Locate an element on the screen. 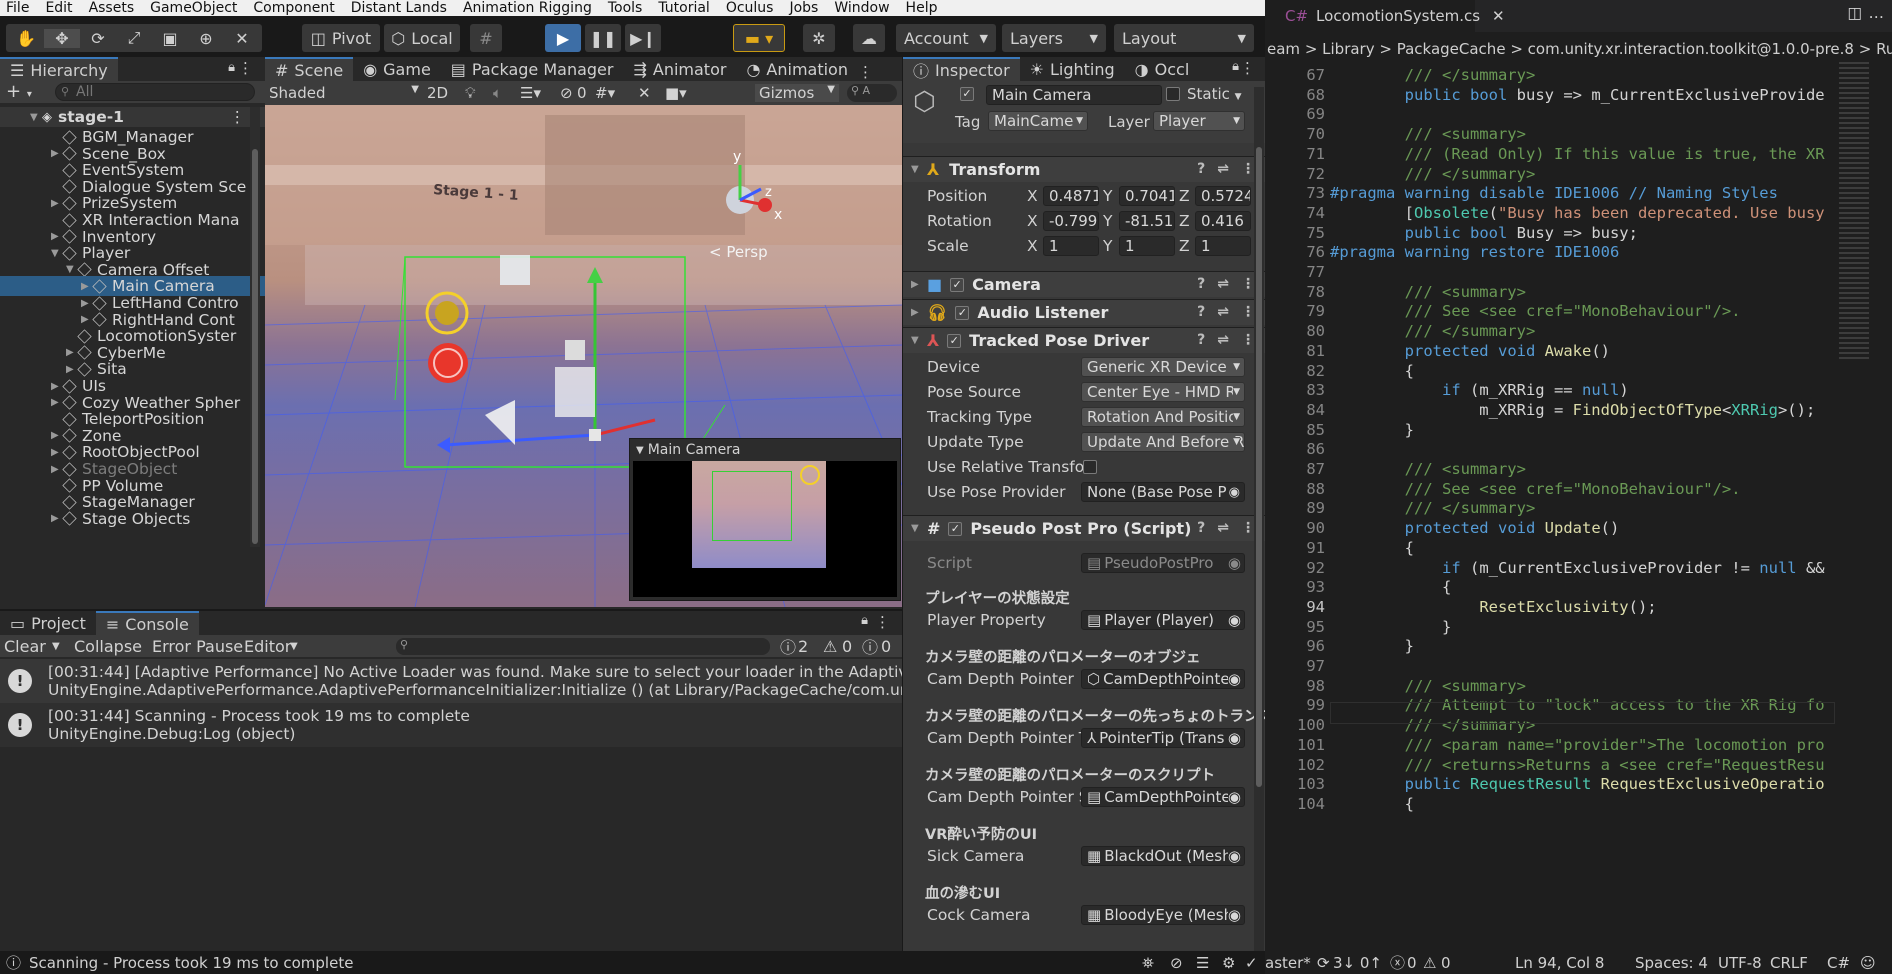  object-reference-field: ▦ BlackdOut (Mesh ◉ is located at coordinates (1163, 856).